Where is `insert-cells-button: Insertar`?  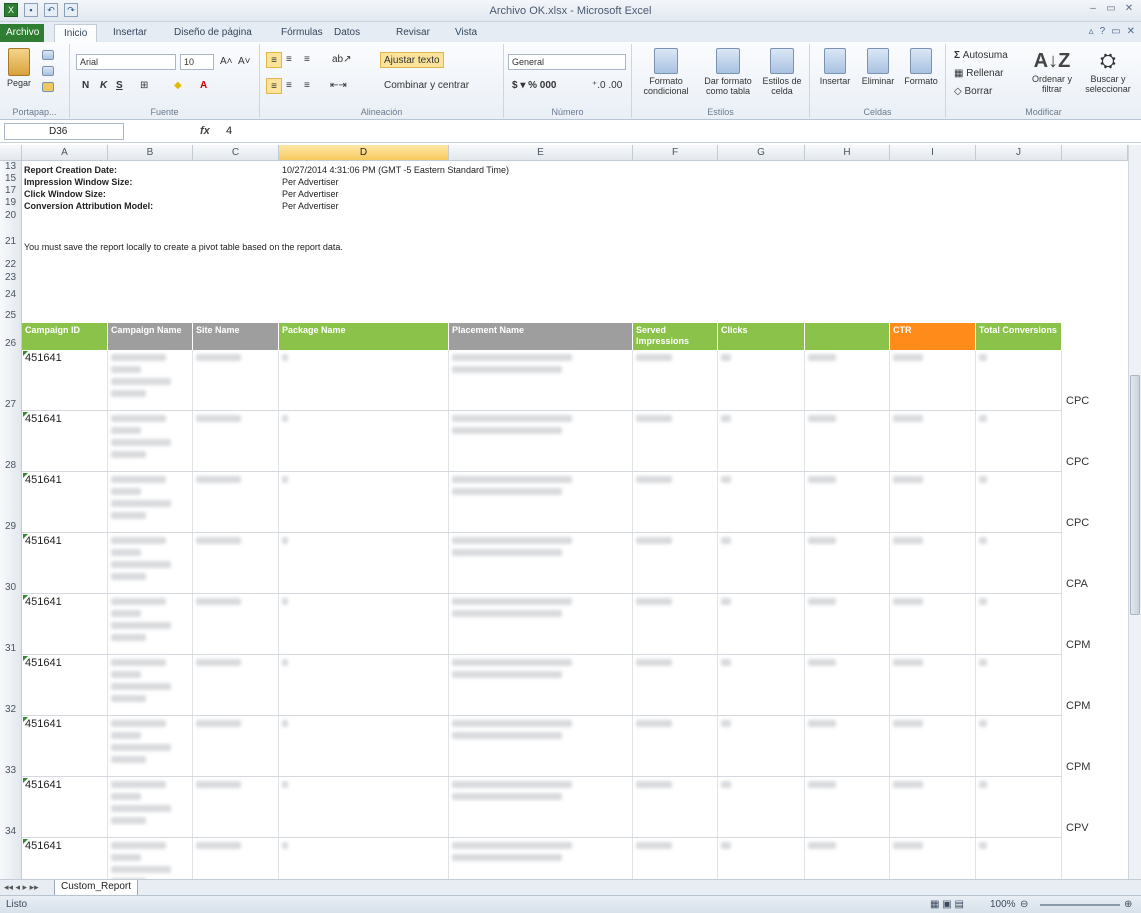
insert-cells-button: Insertar is located at coordinates (835, 67).